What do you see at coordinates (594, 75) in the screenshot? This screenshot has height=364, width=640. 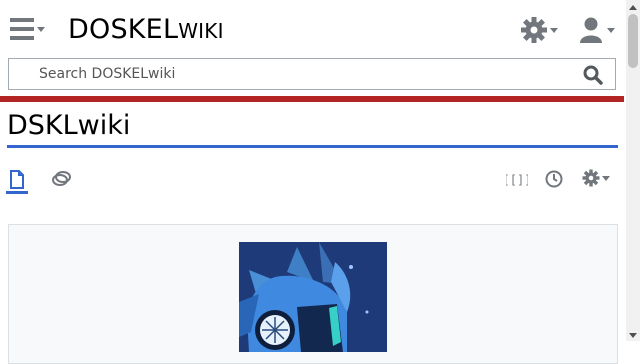 I see `search-icon` at bounding box center [594, 75].